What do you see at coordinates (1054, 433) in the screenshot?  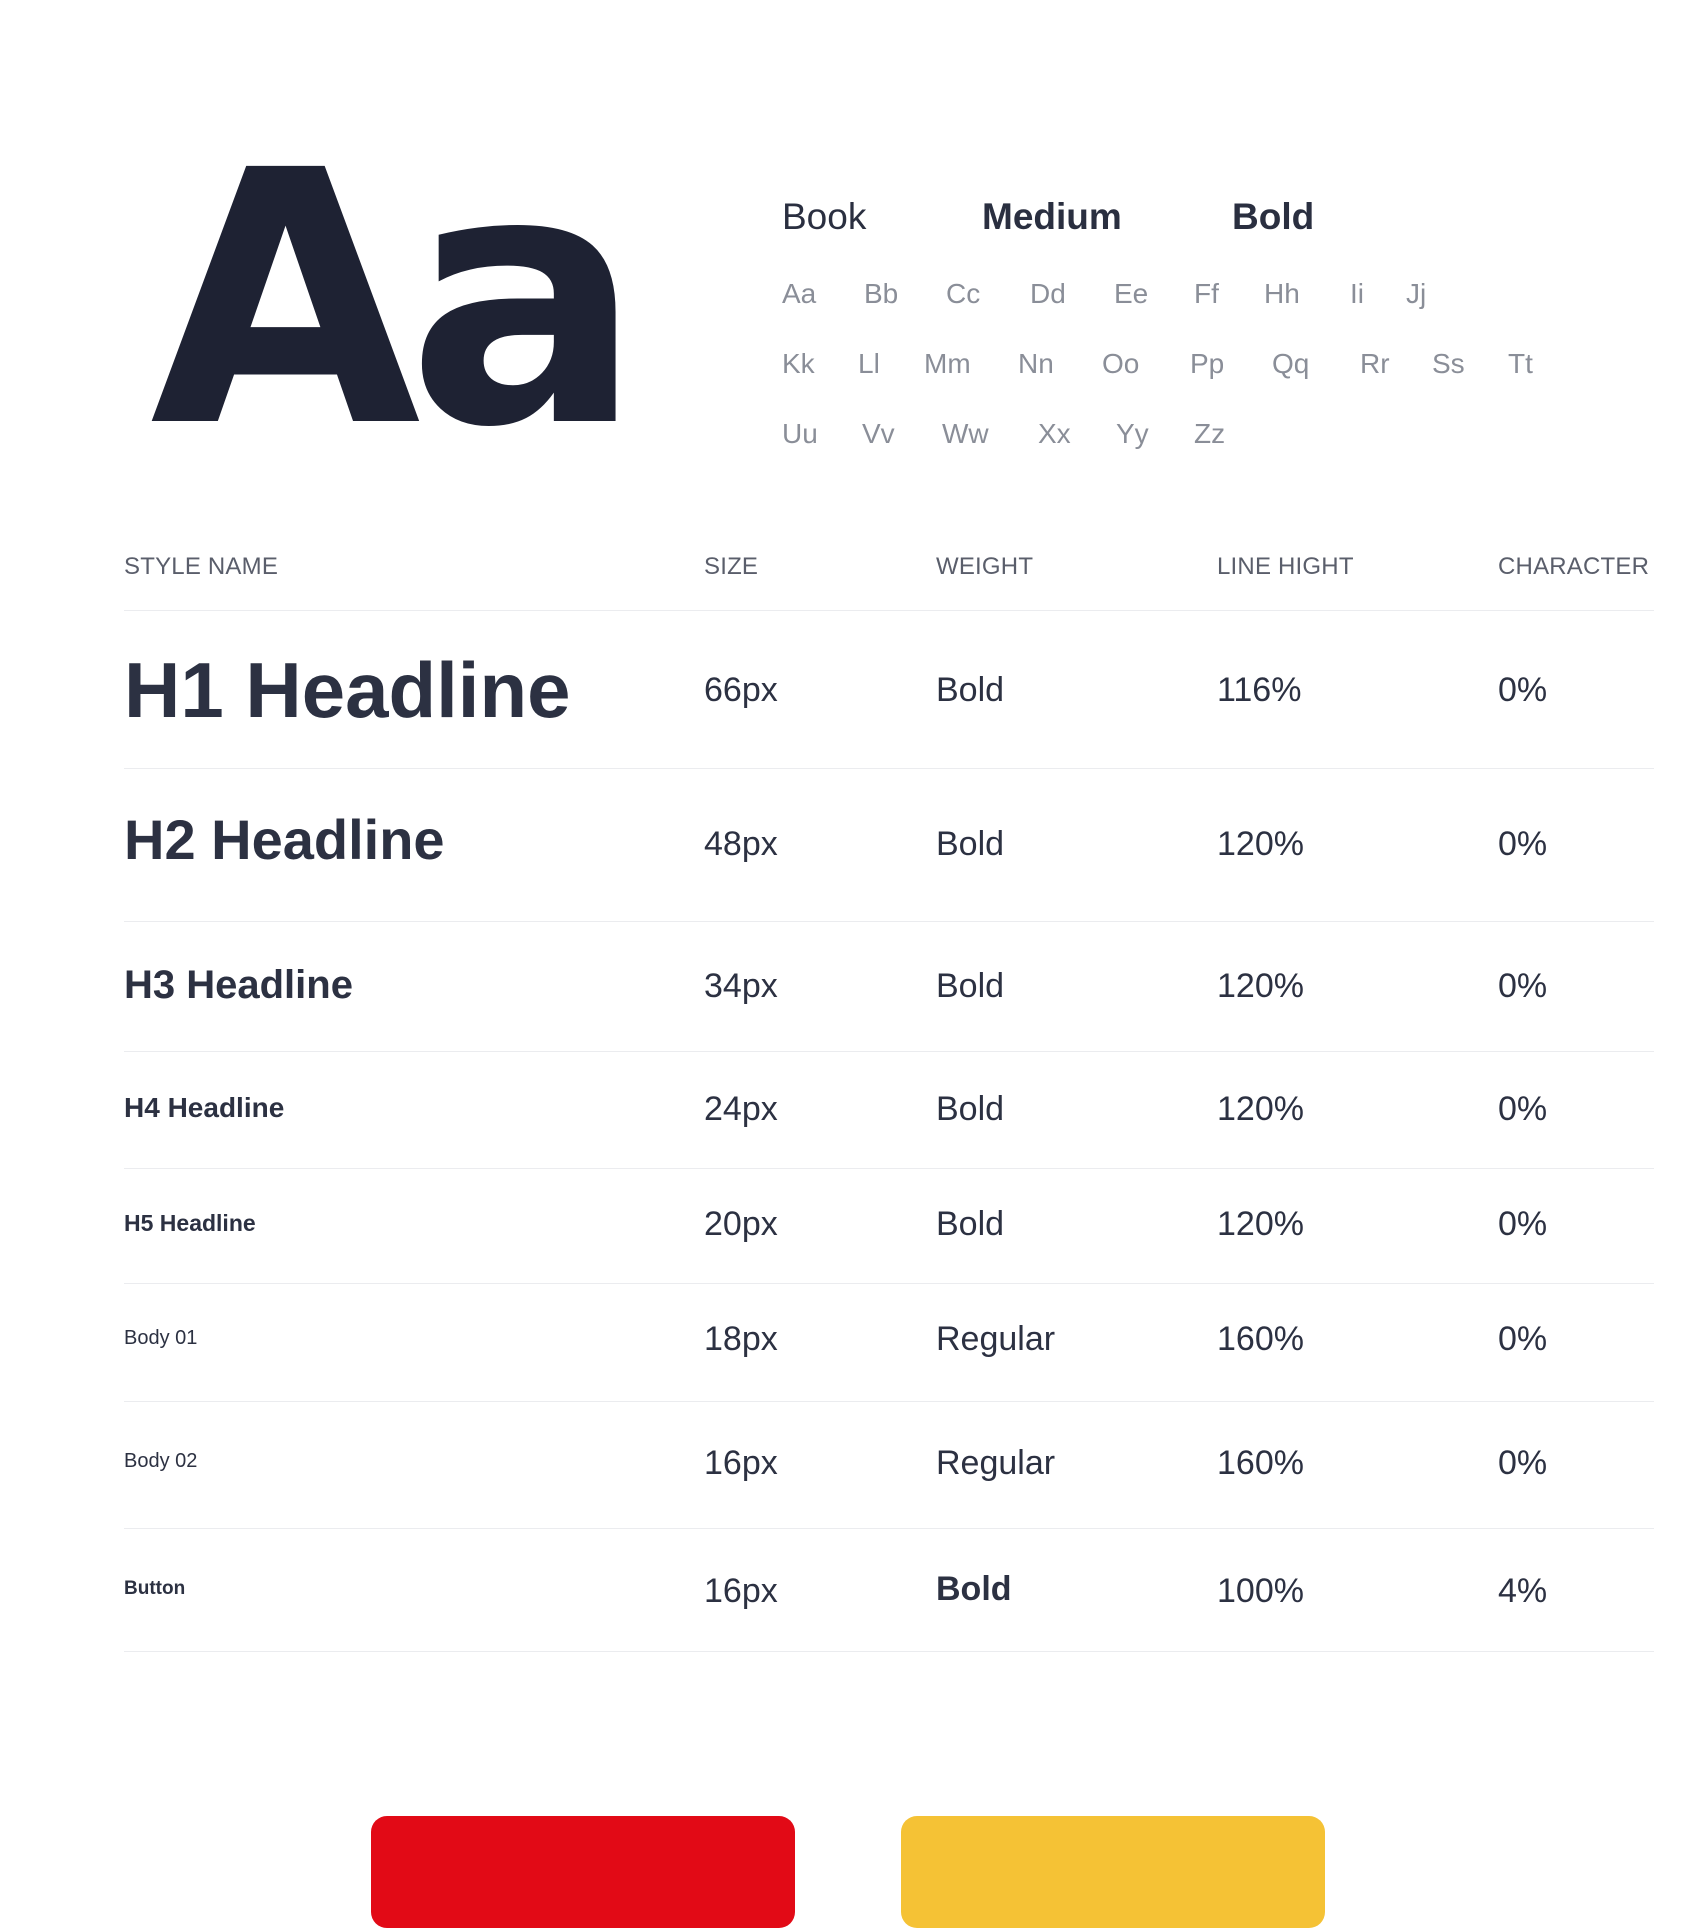 I see `glyph-pair: Xx` at bounding box center [1054, 433].